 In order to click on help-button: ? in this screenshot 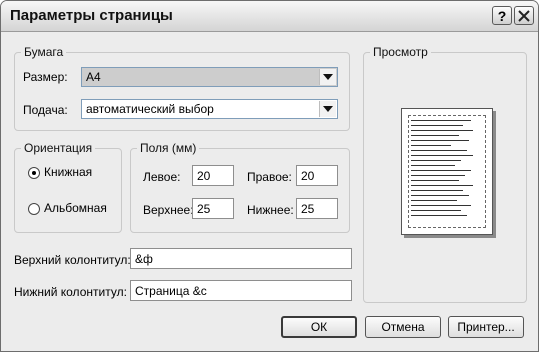, I will do `click(502, 15)`.